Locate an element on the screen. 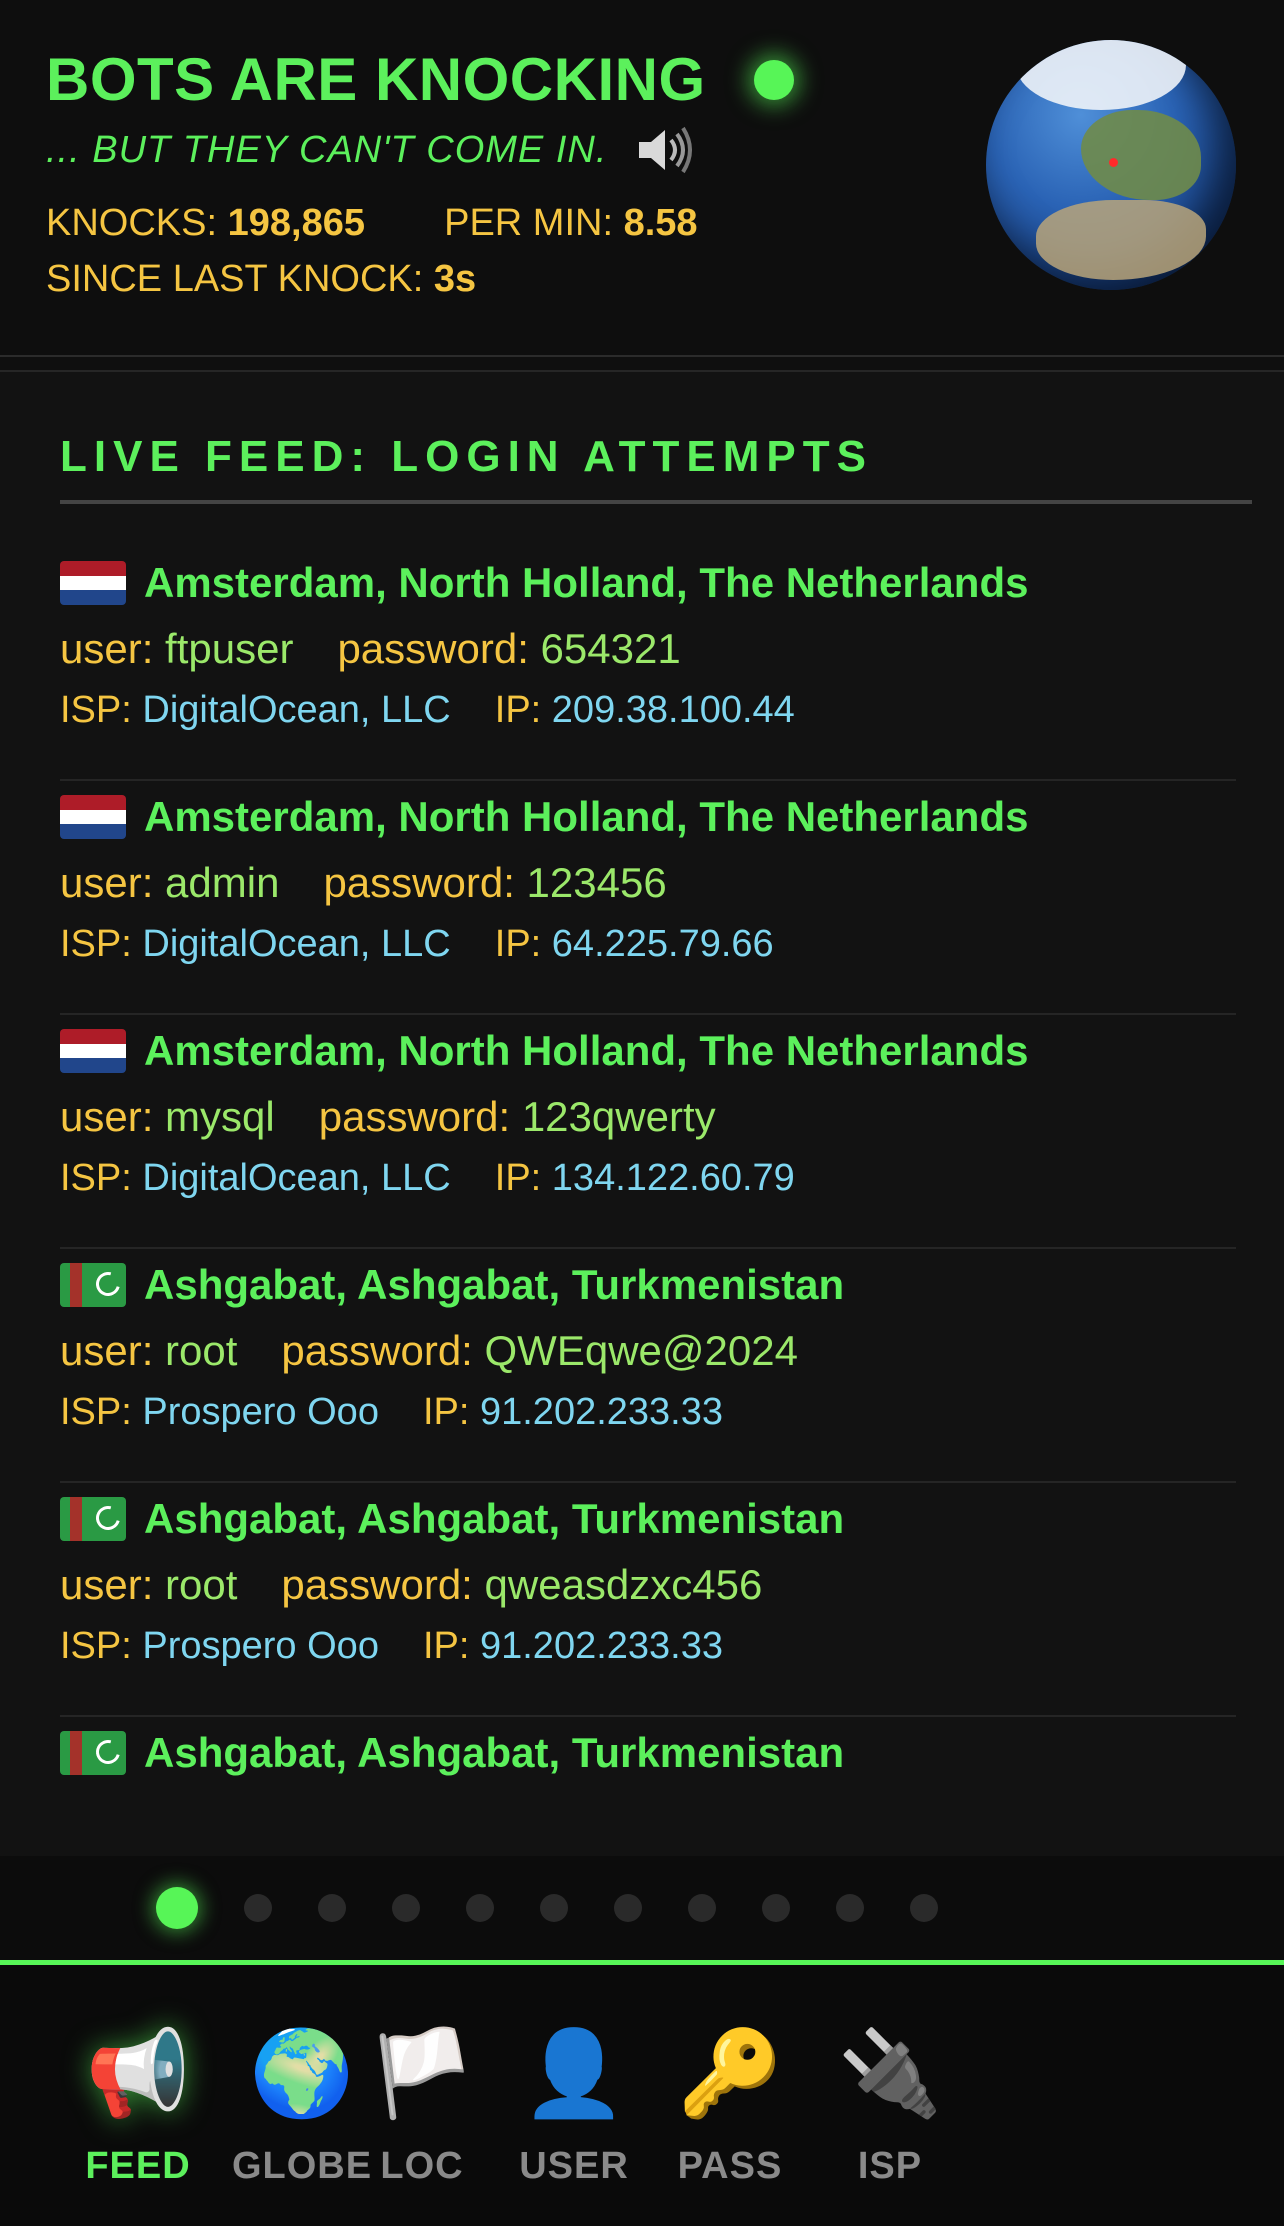  attempt-password: 123456 is located at coordinates (596, 882).